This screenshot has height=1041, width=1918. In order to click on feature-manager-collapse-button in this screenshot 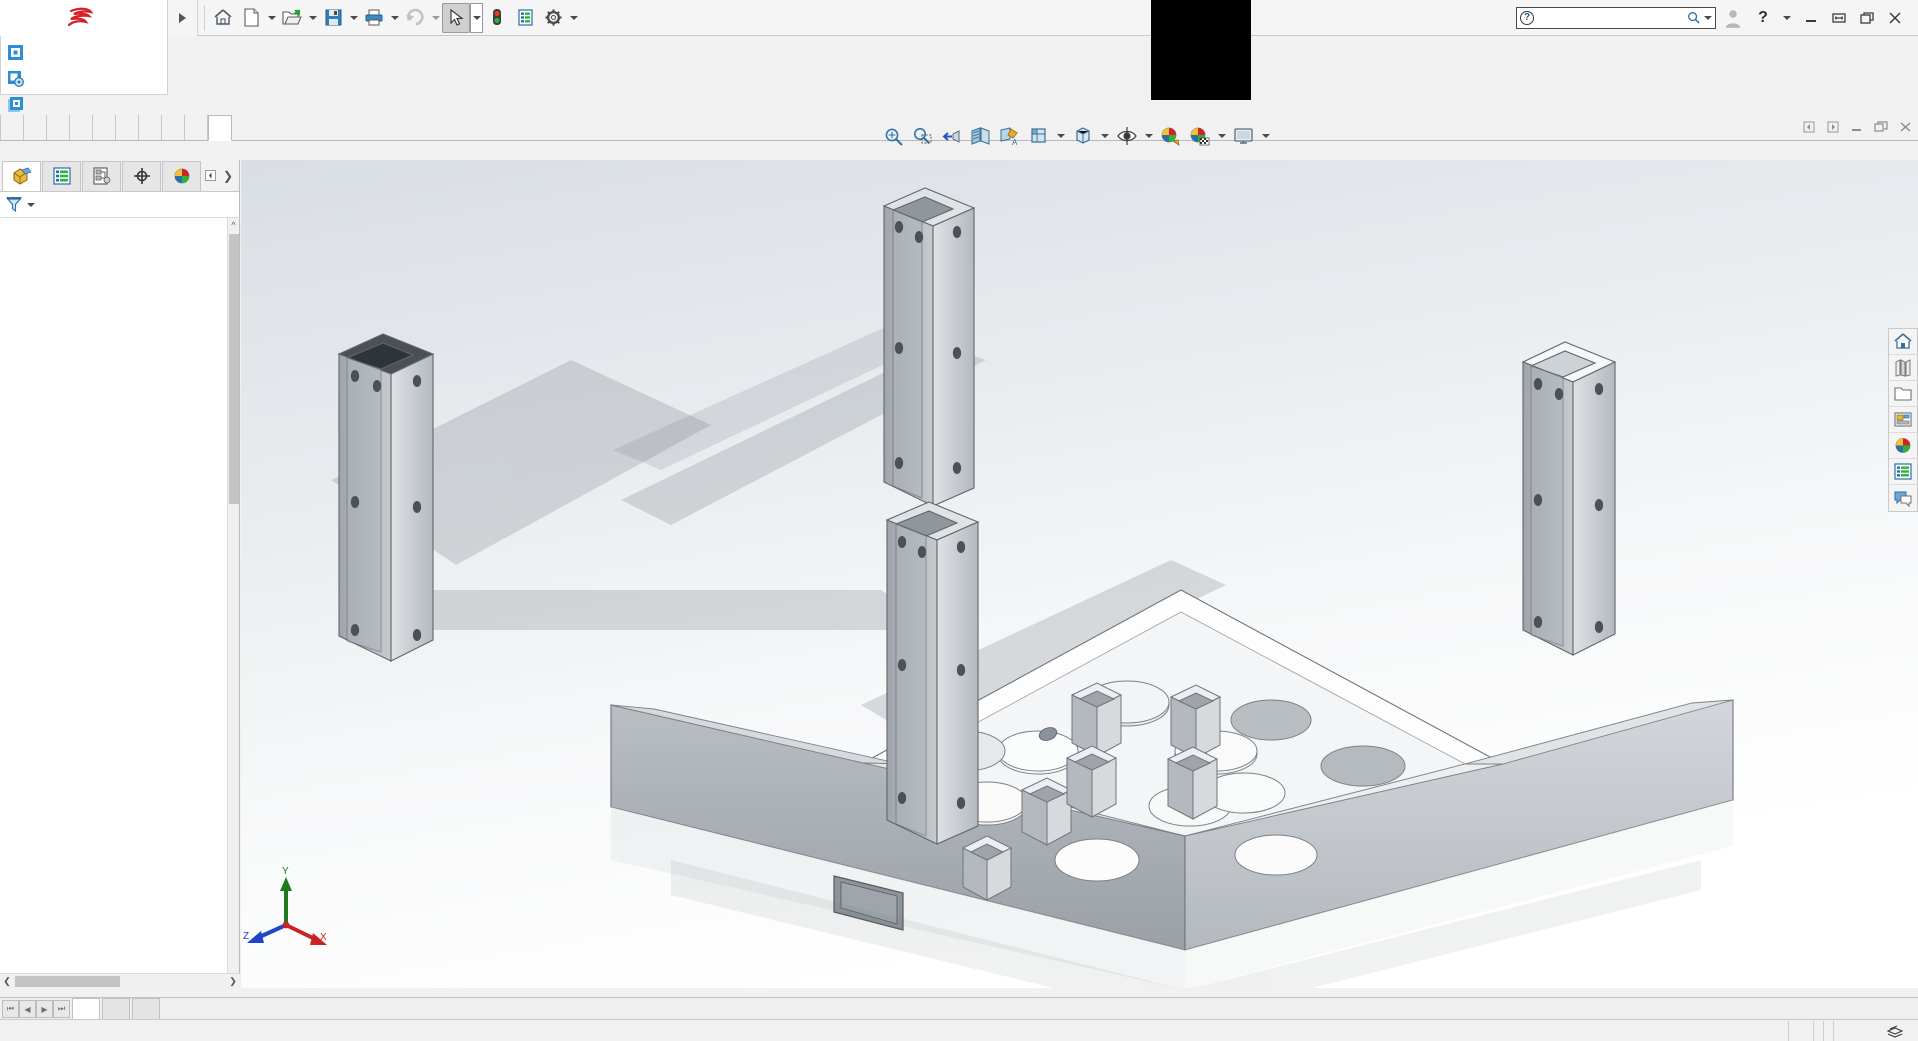, I will do `click(210, 176)`.